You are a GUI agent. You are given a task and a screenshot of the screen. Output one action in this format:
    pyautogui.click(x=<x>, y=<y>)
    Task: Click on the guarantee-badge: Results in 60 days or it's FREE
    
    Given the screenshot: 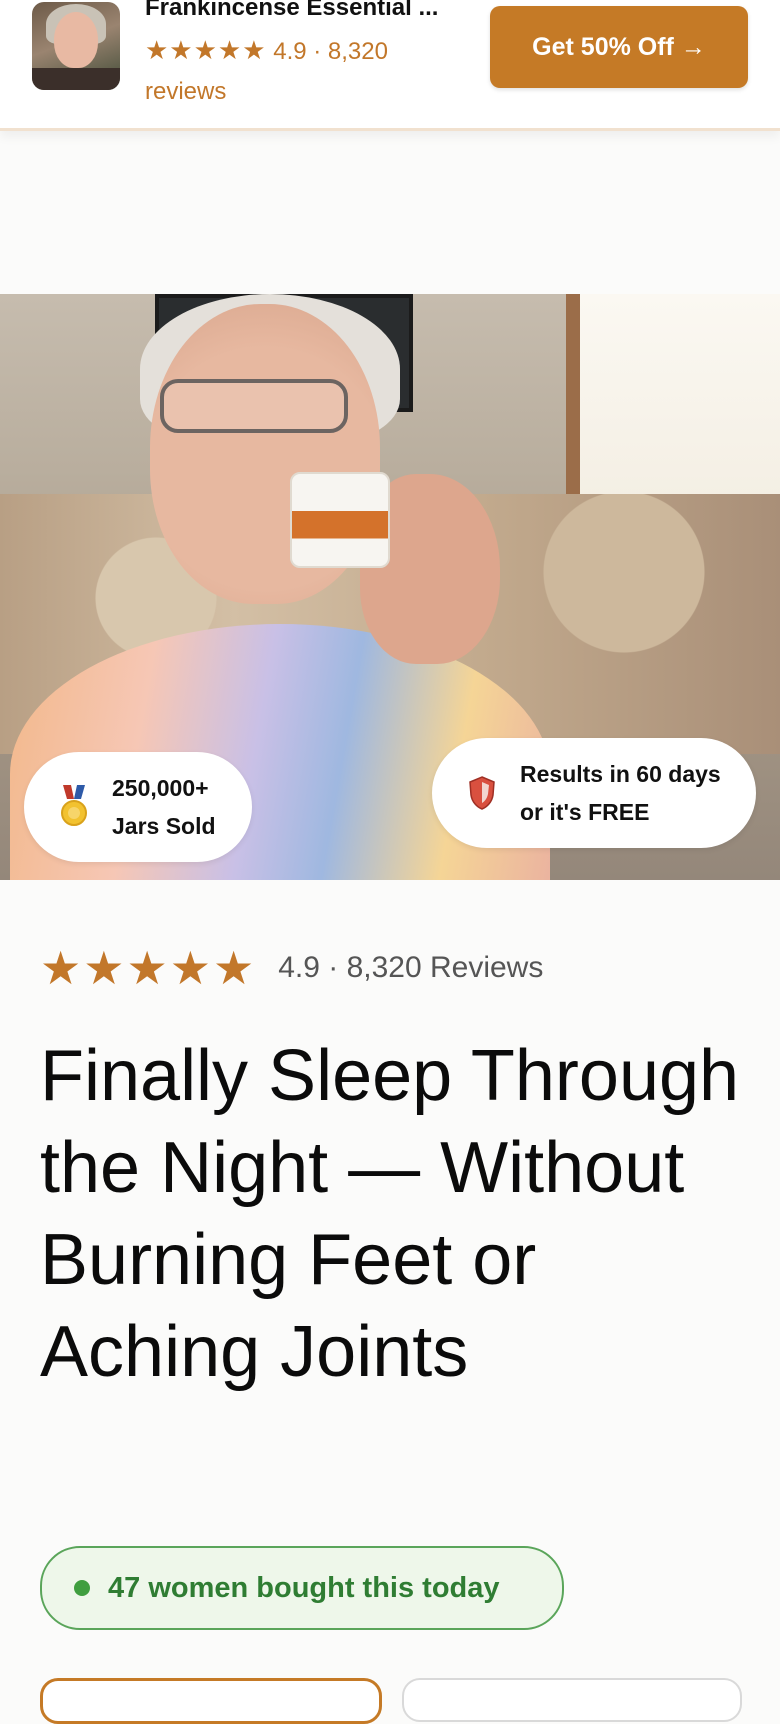 What is the action you would take?
    pyautogui.click(x=594, y=793)
    